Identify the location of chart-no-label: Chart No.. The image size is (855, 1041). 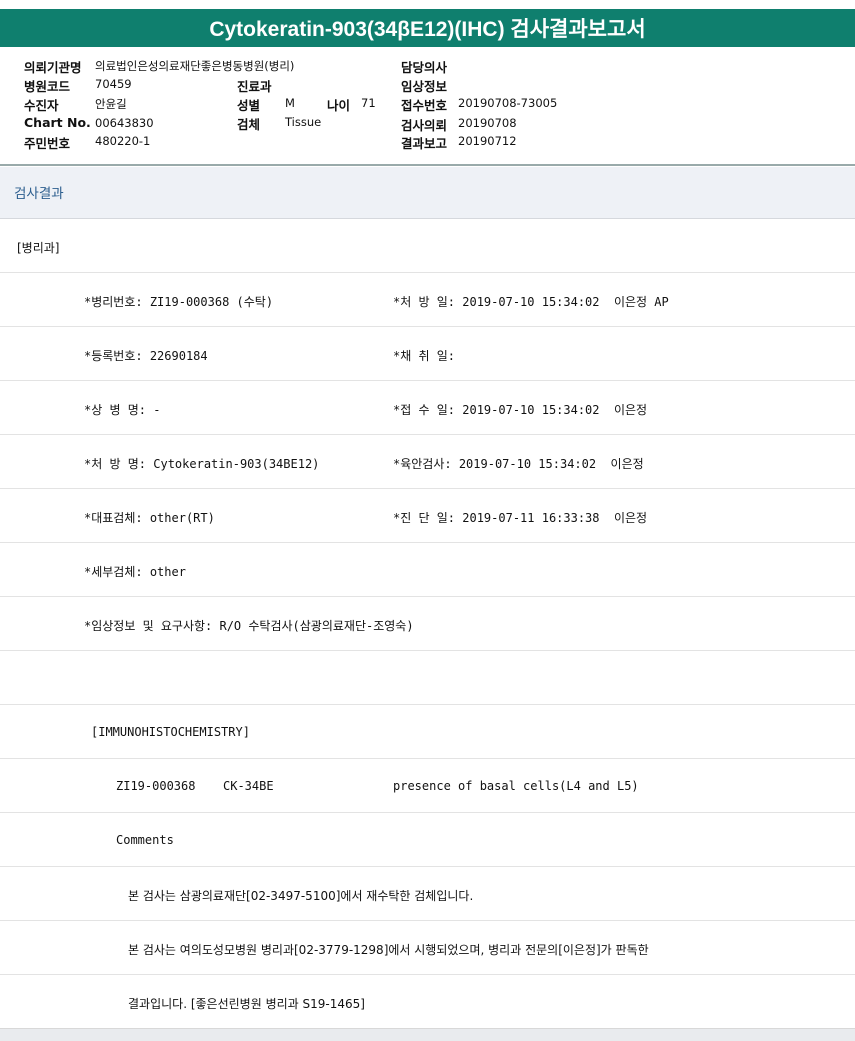
(57, 122).